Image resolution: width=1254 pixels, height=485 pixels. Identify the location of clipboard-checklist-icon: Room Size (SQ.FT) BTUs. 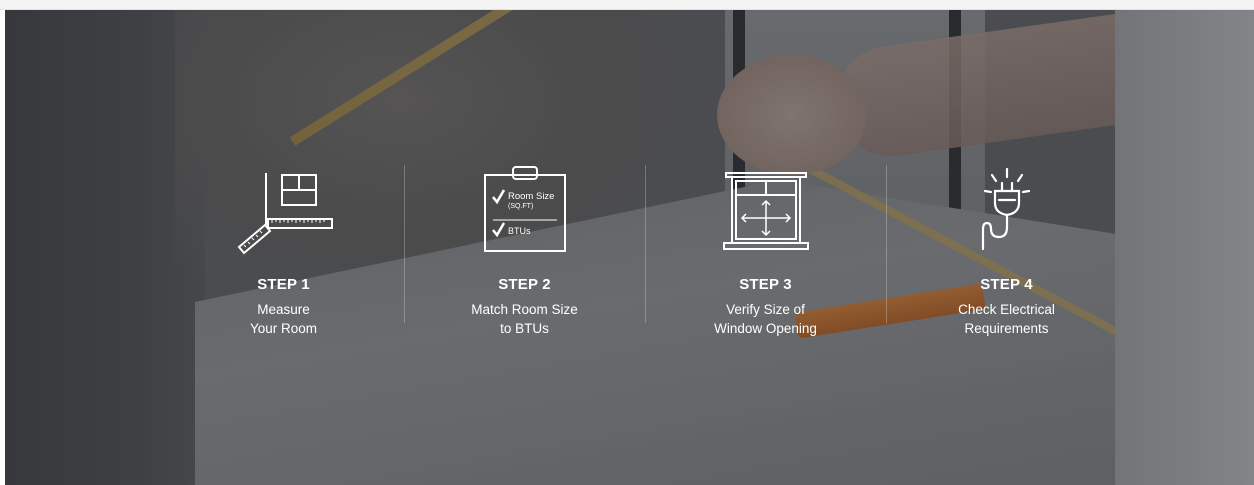
(524, 209).